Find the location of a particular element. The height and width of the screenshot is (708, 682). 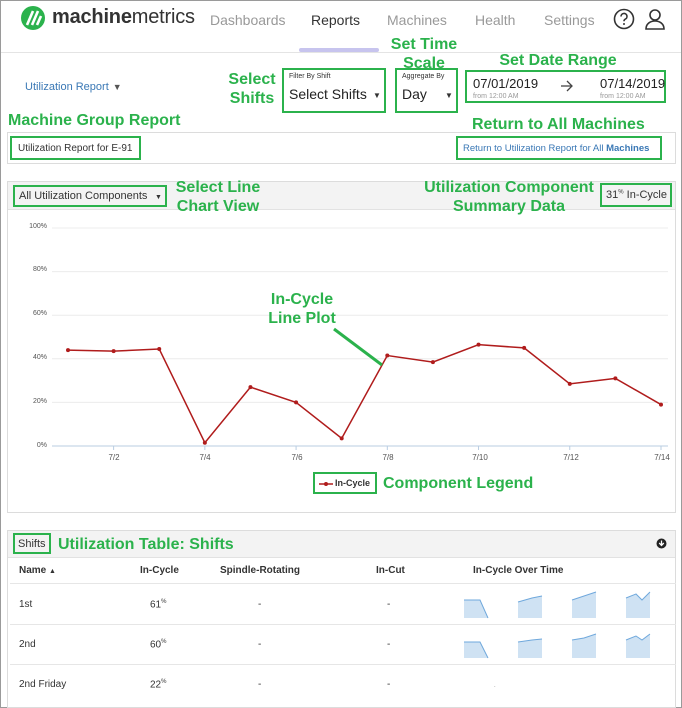

callout-utilization-table: Utilization Table: Shifts is located at coordinates (146, 544).